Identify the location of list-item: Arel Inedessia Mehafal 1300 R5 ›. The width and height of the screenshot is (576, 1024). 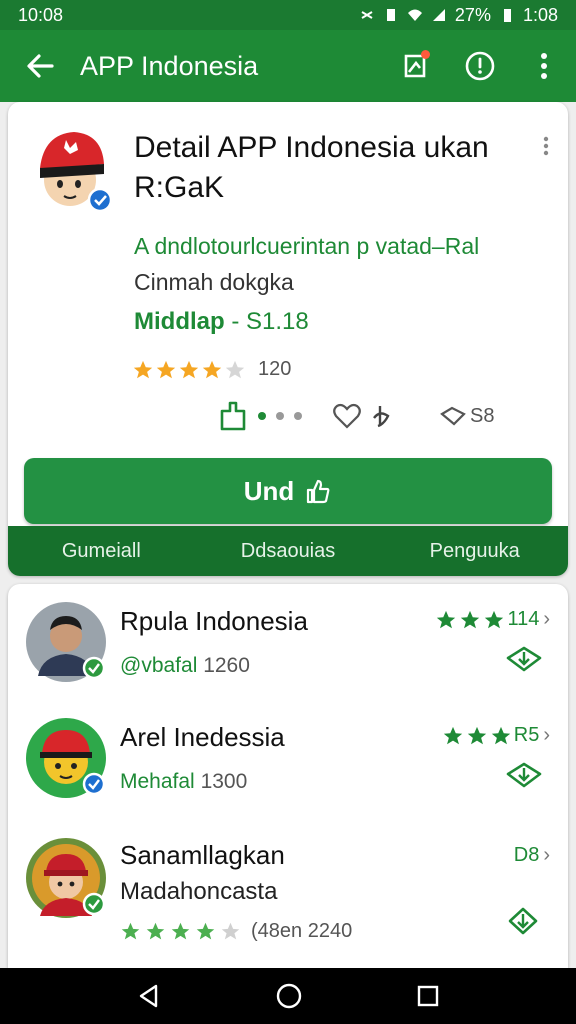
(288, 762).